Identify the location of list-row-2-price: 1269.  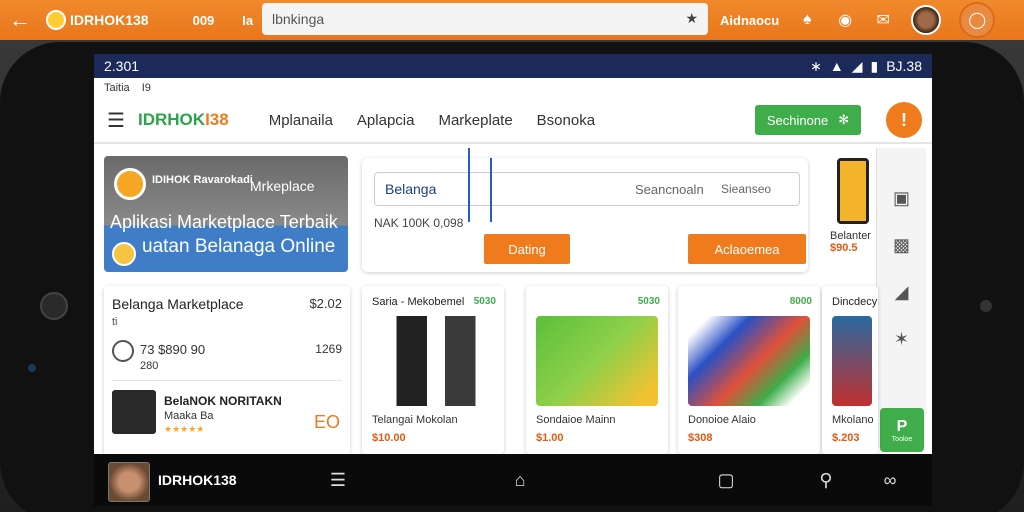
(328, 349).